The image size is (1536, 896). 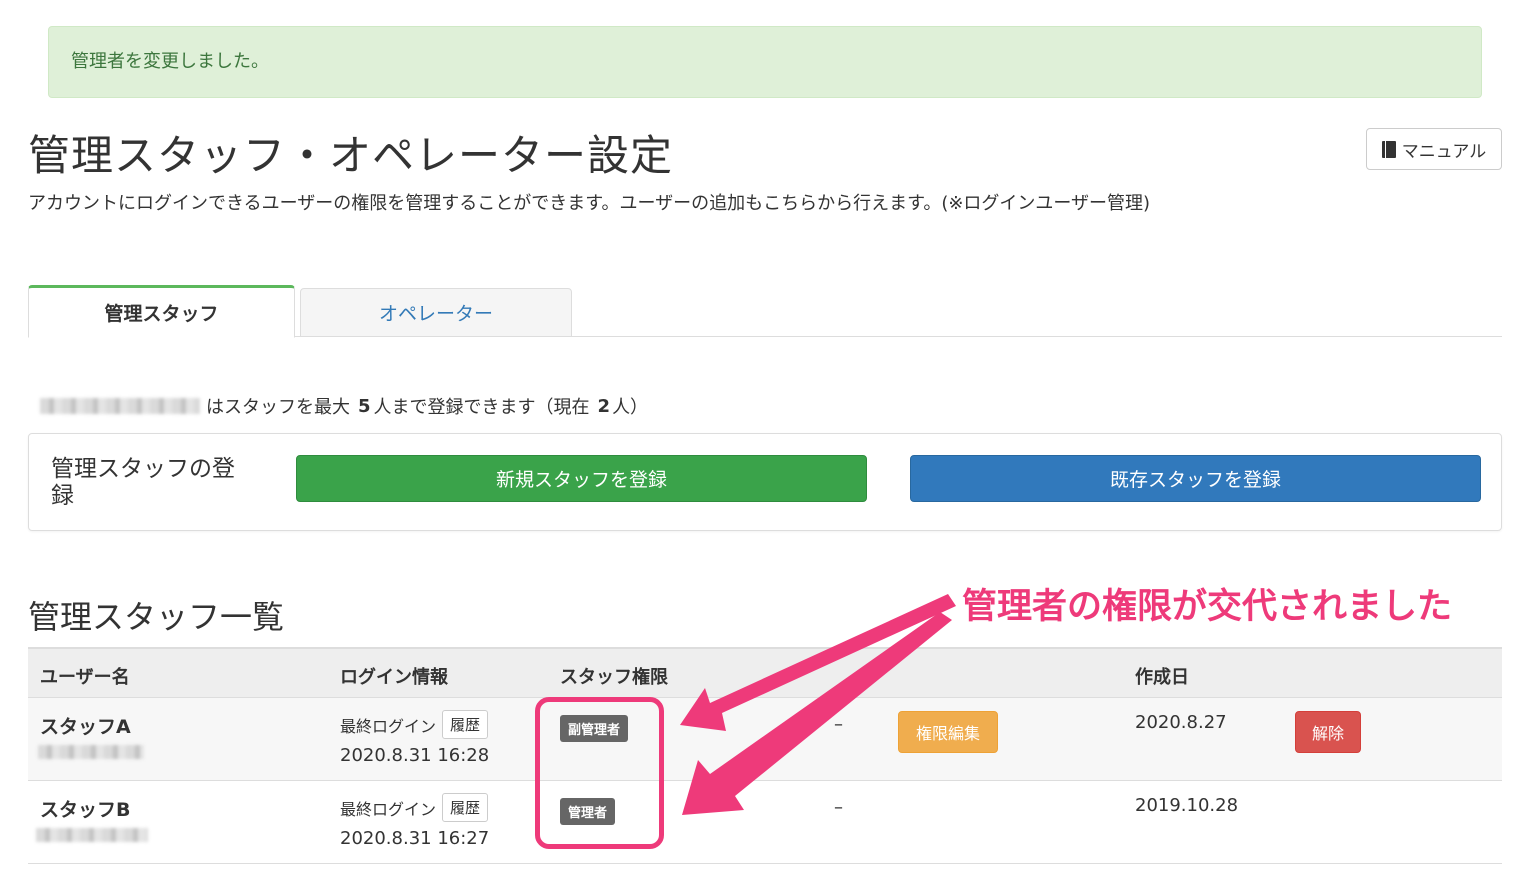 I want to click on limit-current: 2, so click(x=604, y=406).